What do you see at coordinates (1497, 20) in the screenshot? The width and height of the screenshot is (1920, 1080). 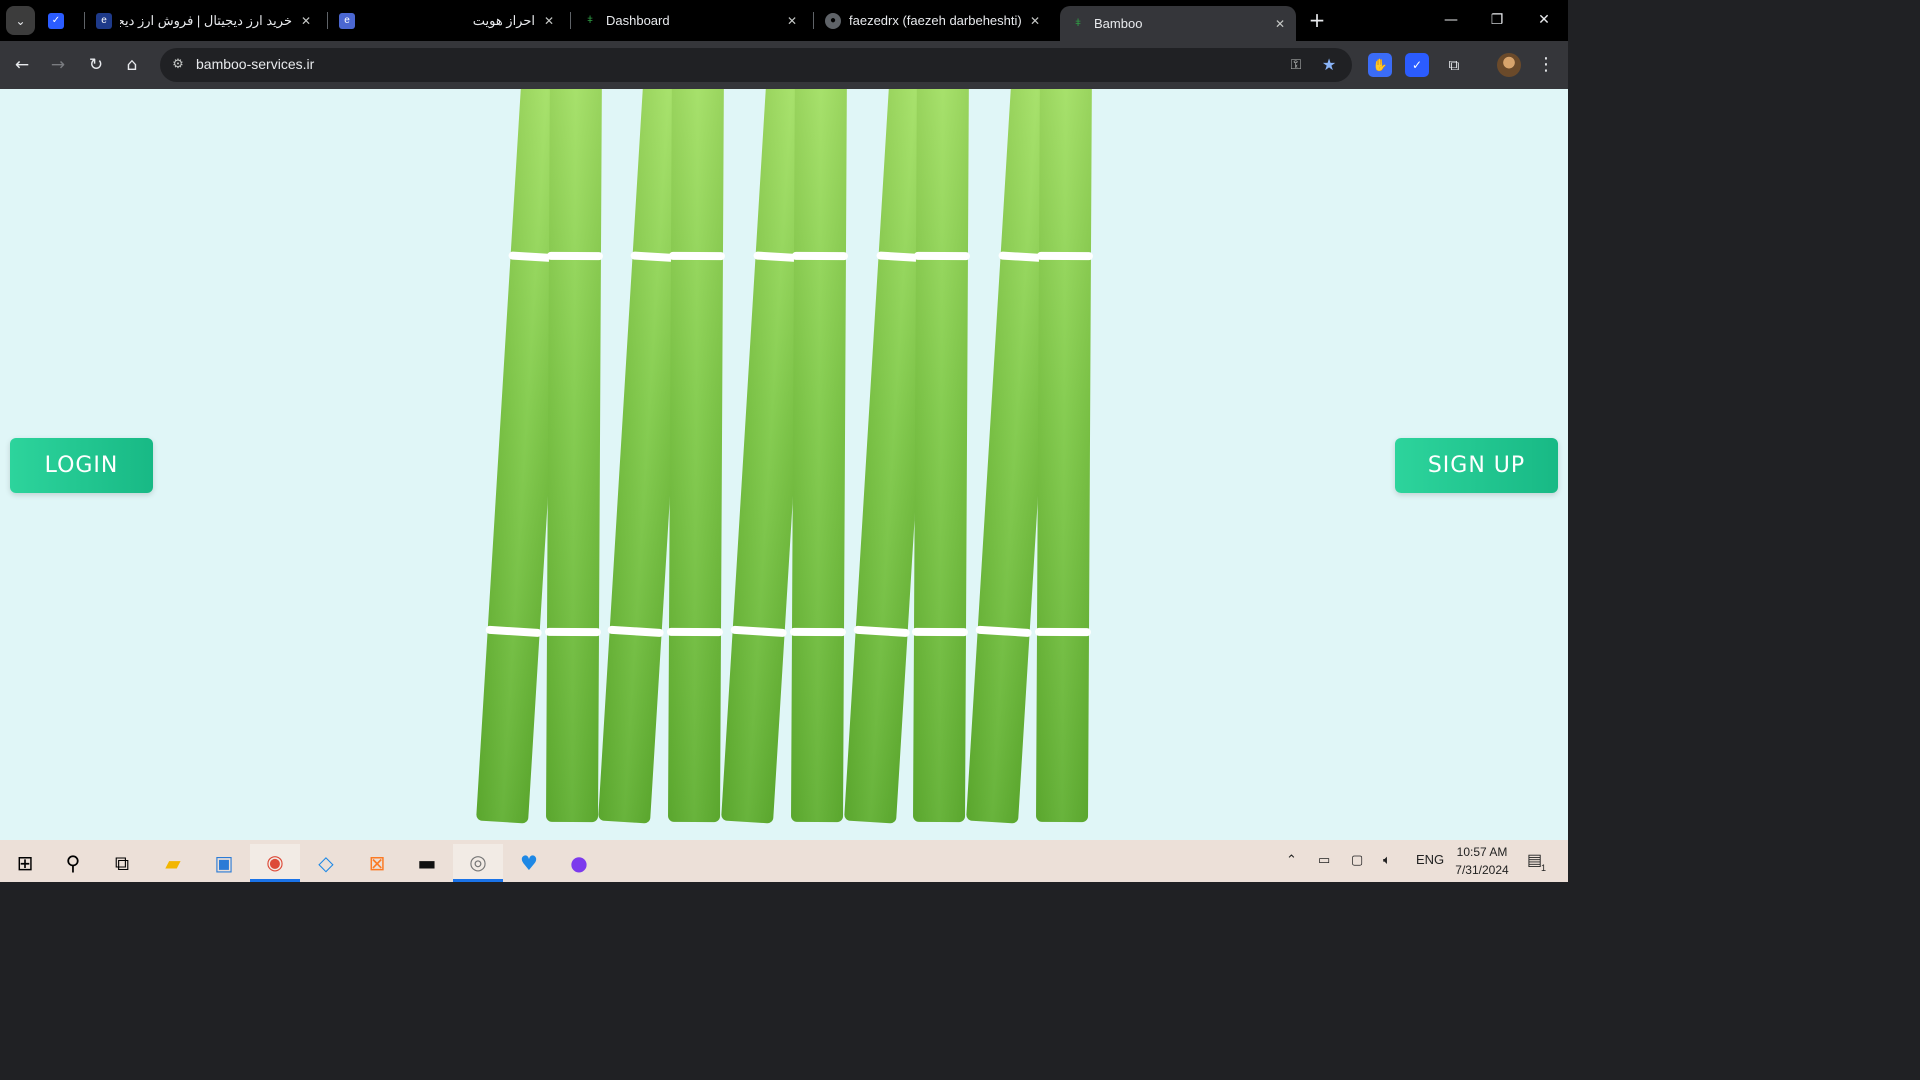 I see `restore-button: ❐` at bounding box center [1497, 20].